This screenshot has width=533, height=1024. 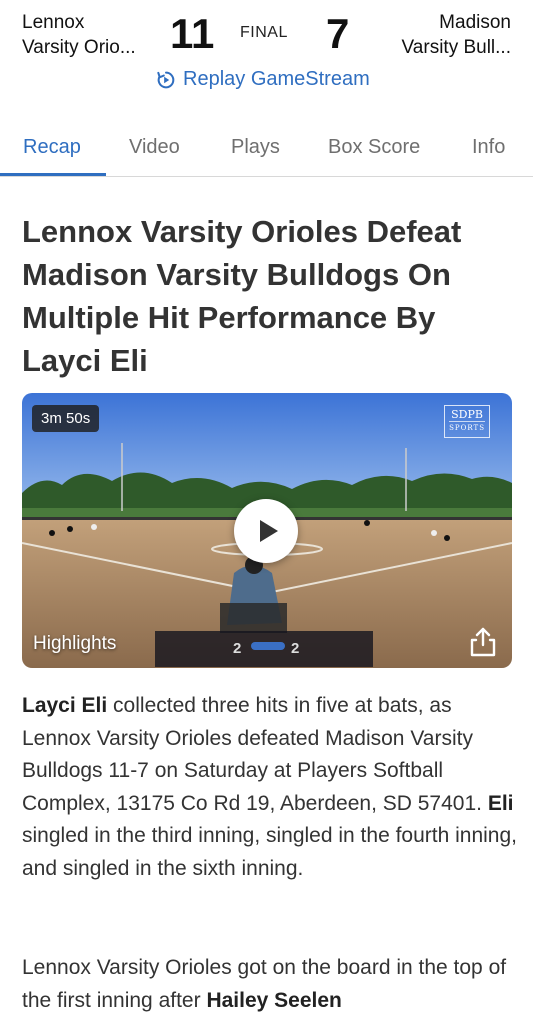 I want to click on brand-top: SDPB, so click(x=467, y=414).